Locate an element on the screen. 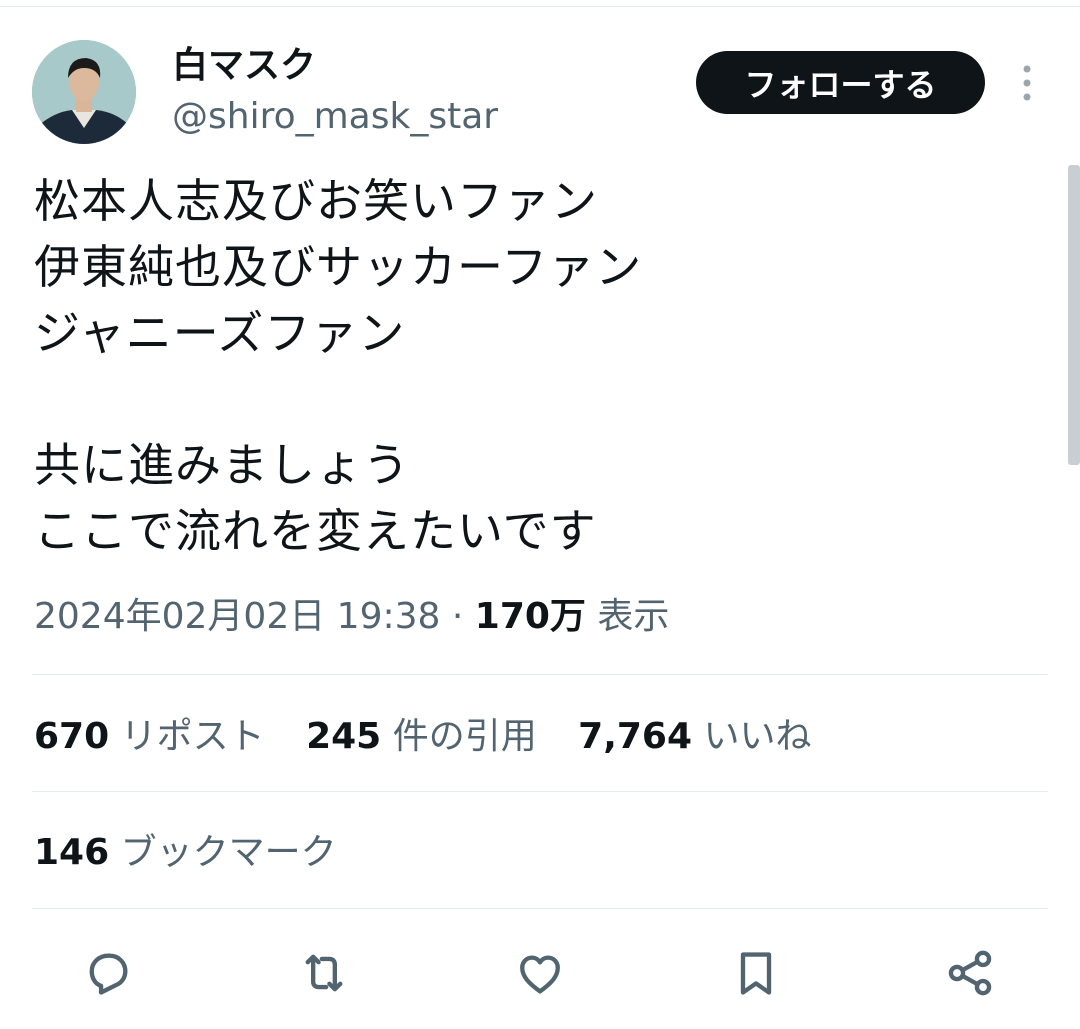 The height and width of the screenshot is (1029, 1080). repost-icon is located at coordinates (324, 973).